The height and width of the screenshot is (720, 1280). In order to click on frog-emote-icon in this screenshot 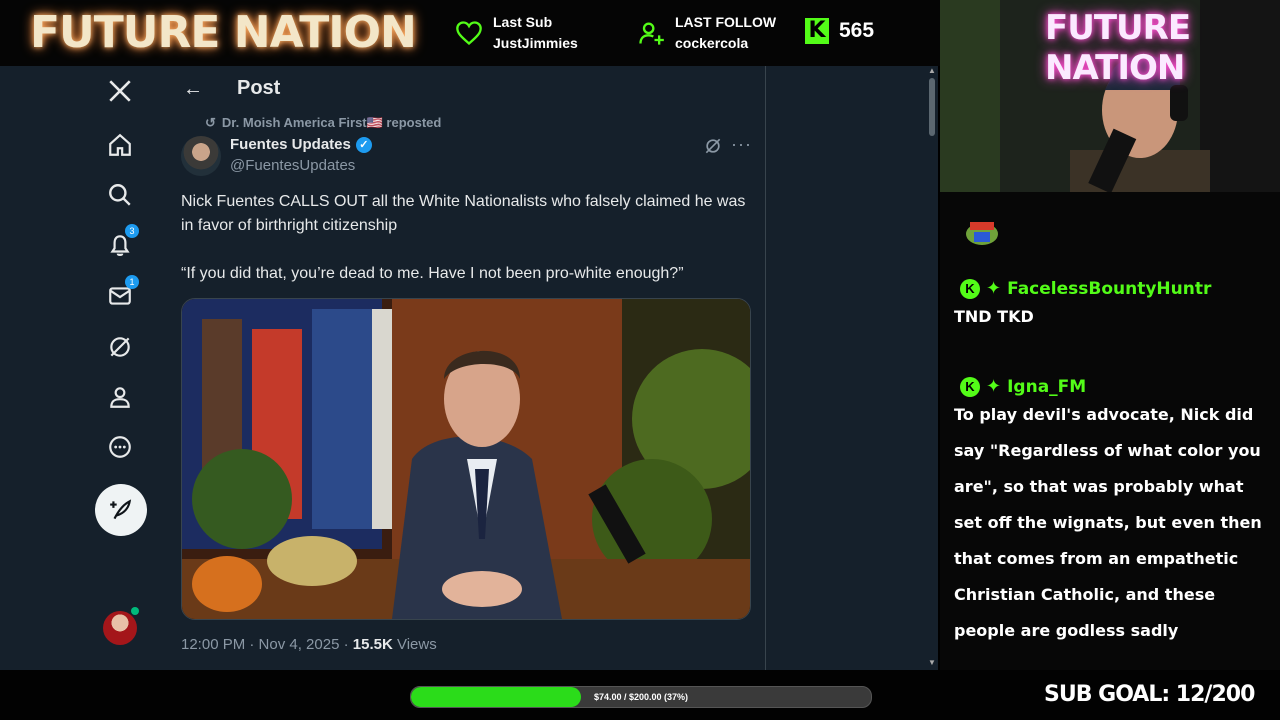, I will do `click(982, 232)`.